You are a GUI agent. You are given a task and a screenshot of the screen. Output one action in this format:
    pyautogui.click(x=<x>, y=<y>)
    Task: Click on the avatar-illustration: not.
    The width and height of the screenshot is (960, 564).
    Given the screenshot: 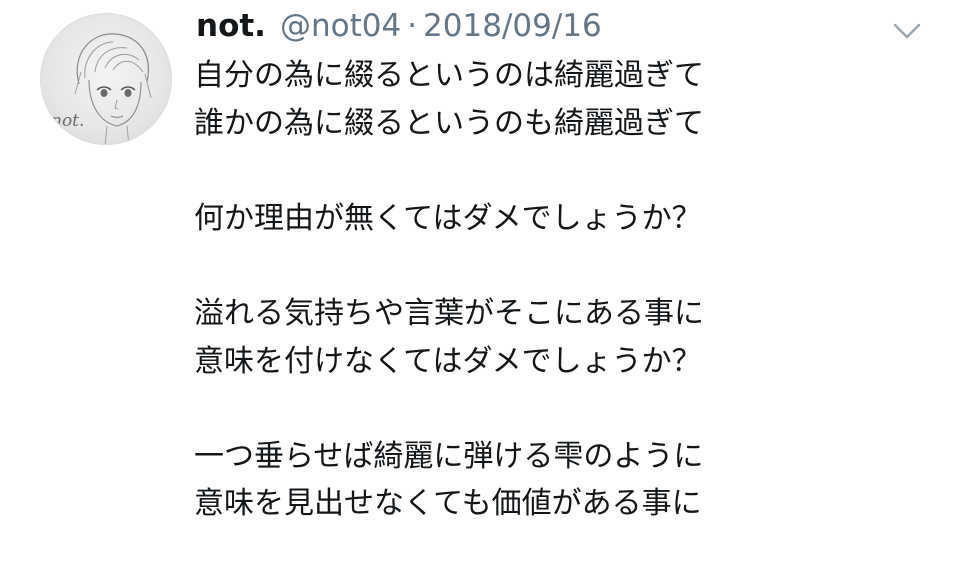 What is the action you would take?
    pyautogui.click(x=101, y=88)
    